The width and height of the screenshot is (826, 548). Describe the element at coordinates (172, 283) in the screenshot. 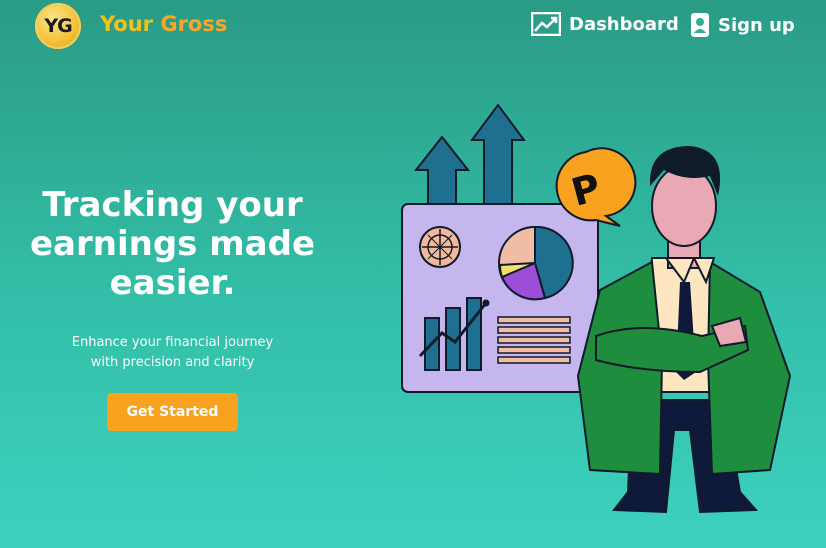

I see `hero-headline-line: easier.` at that location.